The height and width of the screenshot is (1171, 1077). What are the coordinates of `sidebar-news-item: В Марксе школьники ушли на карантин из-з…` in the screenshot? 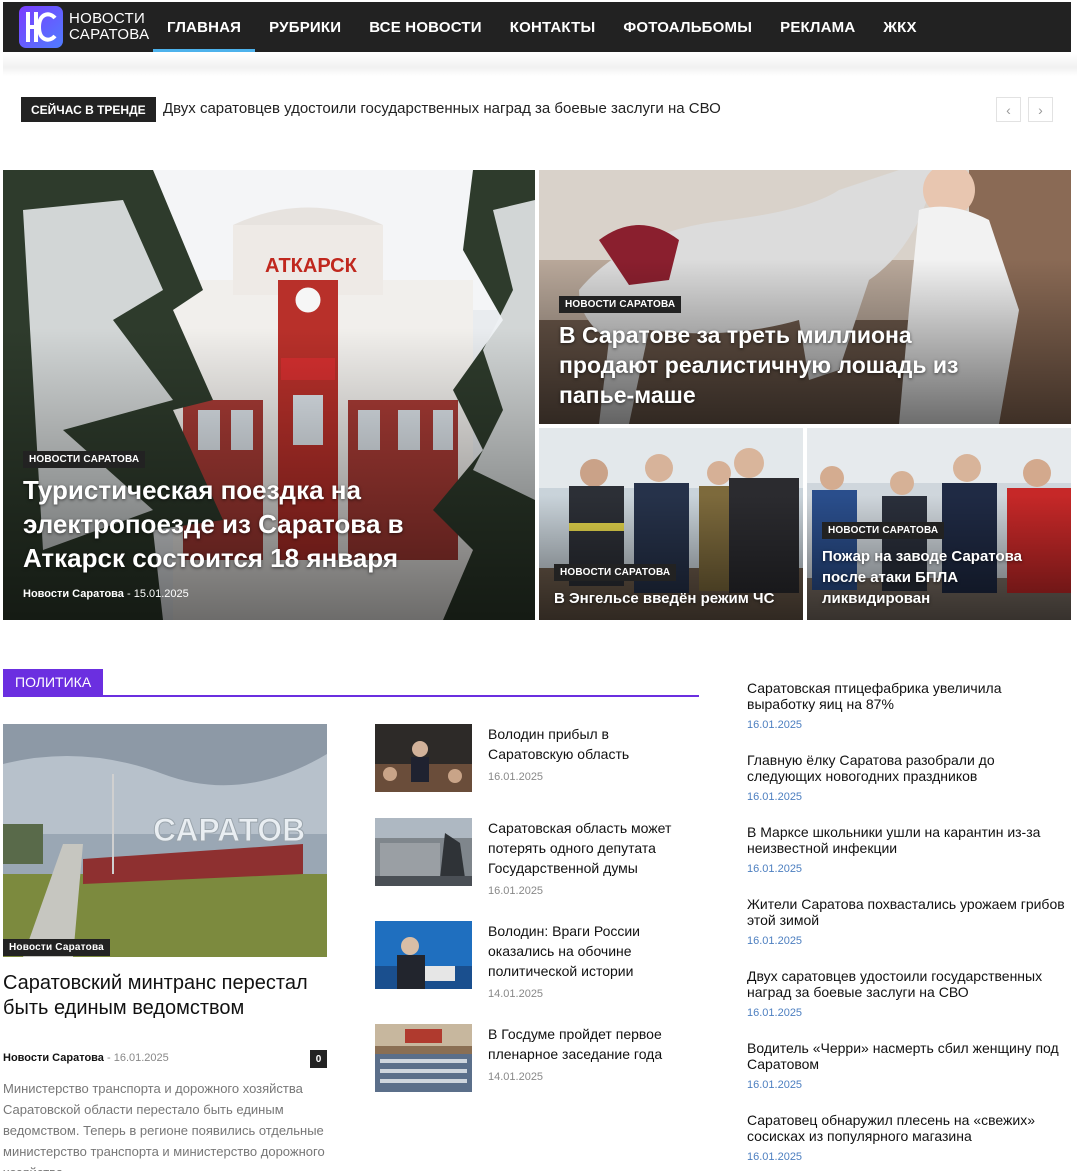 It's located at (910, 860).